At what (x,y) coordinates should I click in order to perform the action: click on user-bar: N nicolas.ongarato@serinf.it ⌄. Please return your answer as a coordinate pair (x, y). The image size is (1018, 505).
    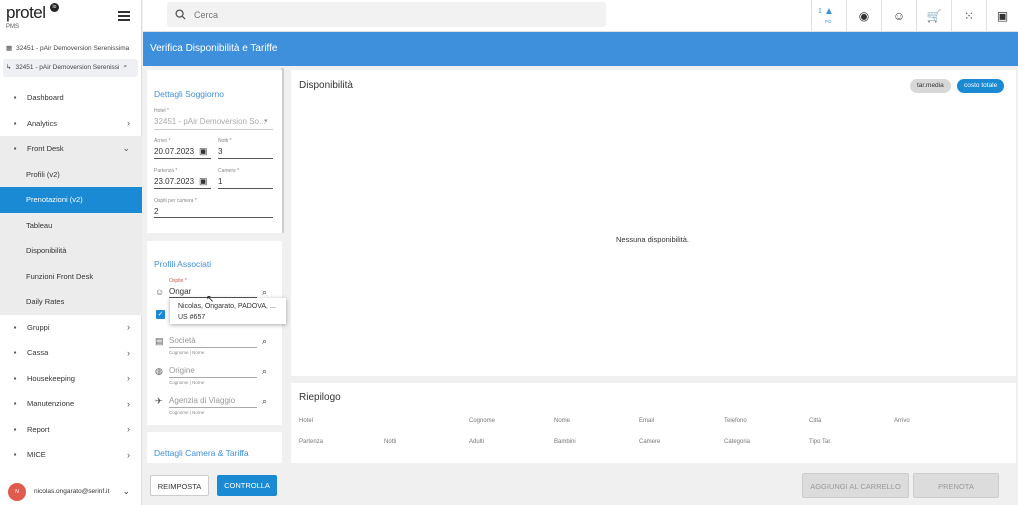
    Looking at the image, I should click on (71, 491).